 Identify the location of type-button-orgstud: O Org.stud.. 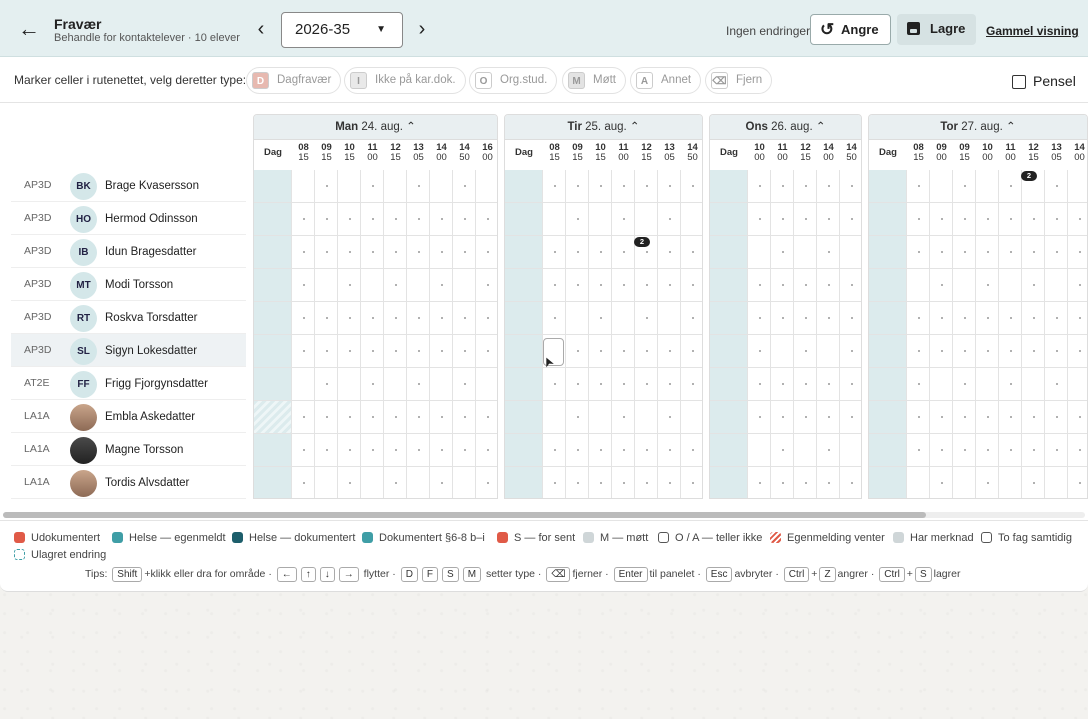
(513, 80).